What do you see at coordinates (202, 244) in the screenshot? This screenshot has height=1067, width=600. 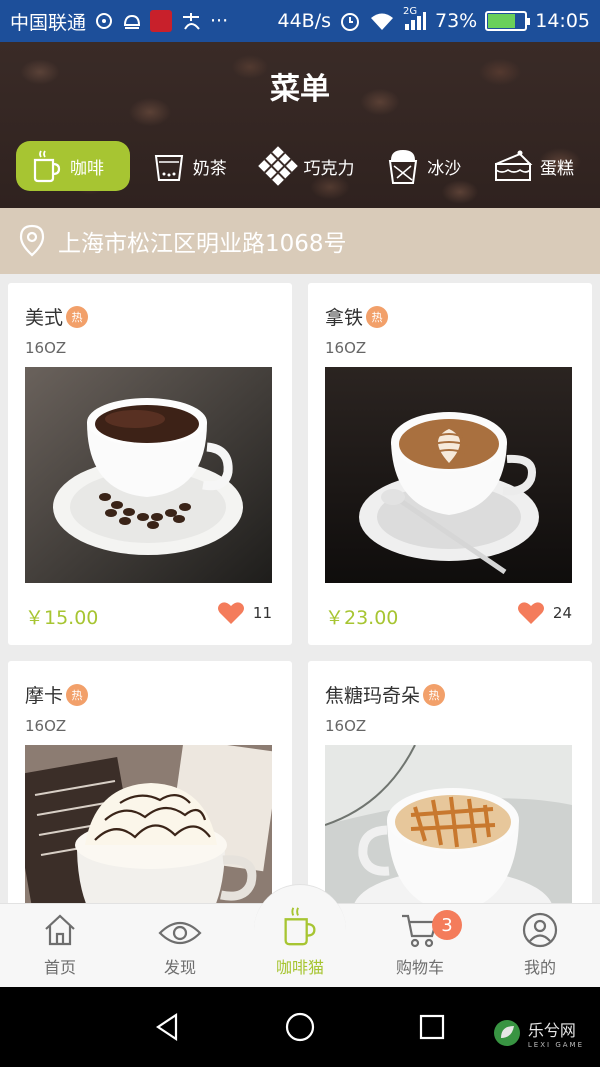 I see `address-text: 上海市松江区明业路1068号` at bounding box center [202, 244].